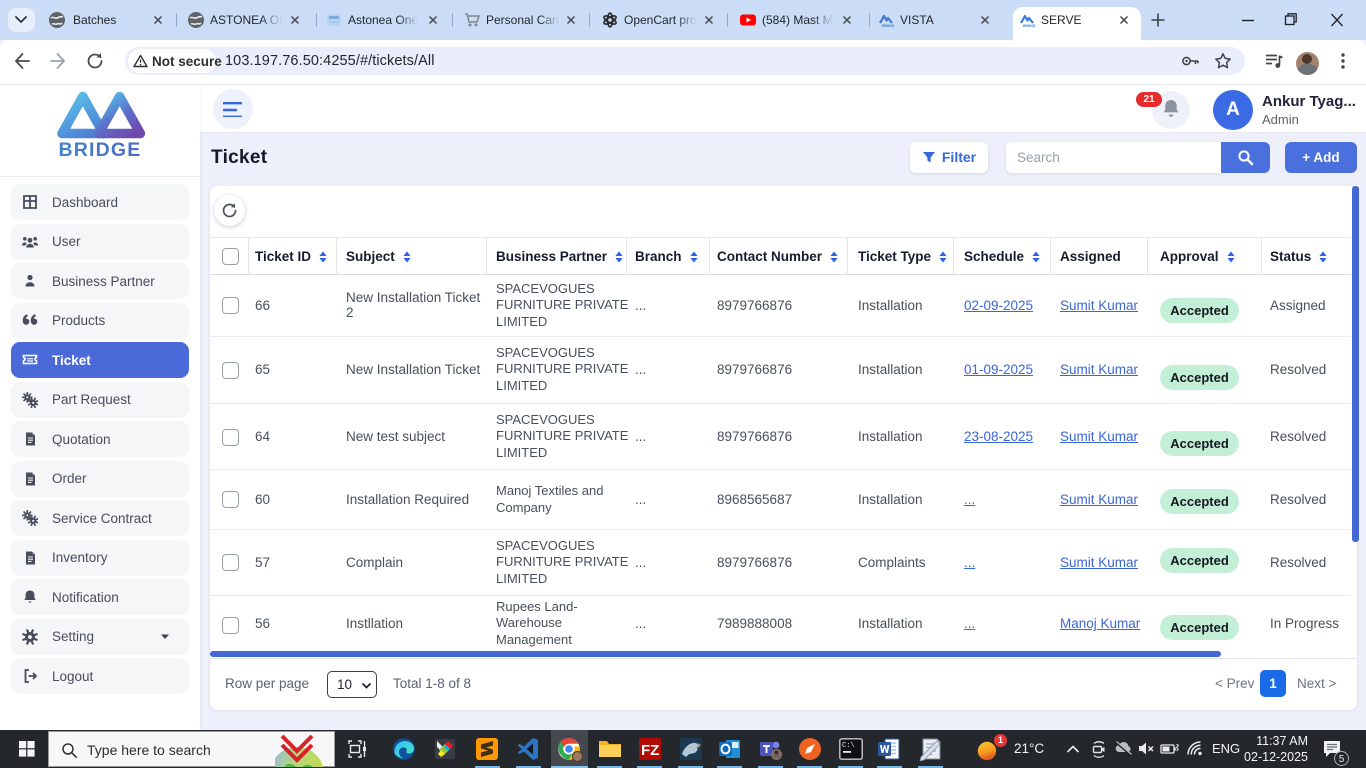  What do you see at coordinates (848, 746) in the screenshot?
I see `svg-text: C:\` at bounding box center [848, 746].